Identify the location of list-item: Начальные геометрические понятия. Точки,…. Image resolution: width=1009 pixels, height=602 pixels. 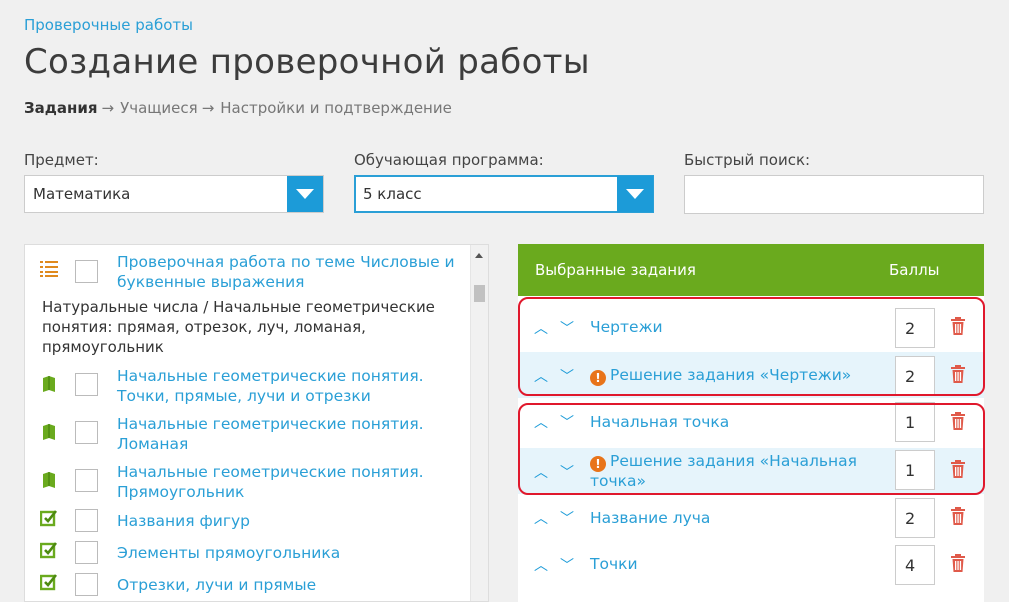
(245, 385).